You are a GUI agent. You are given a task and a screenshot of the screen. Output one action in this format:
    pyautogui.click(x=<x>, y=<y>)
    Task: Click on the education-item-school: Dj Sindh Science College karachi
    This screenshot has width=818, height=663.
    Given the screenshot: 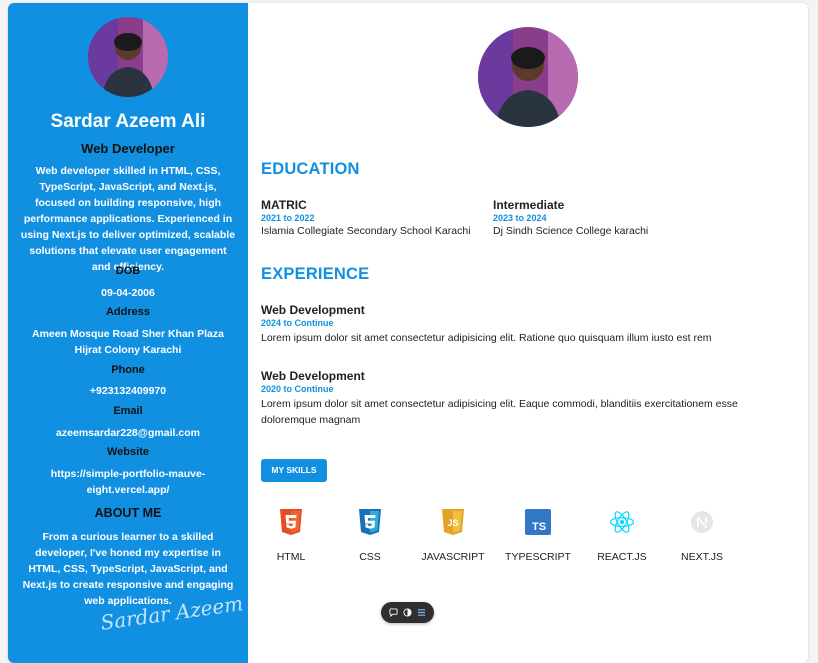 What is the action you would take?
    pyautogui.click(x=571, y=231)
    